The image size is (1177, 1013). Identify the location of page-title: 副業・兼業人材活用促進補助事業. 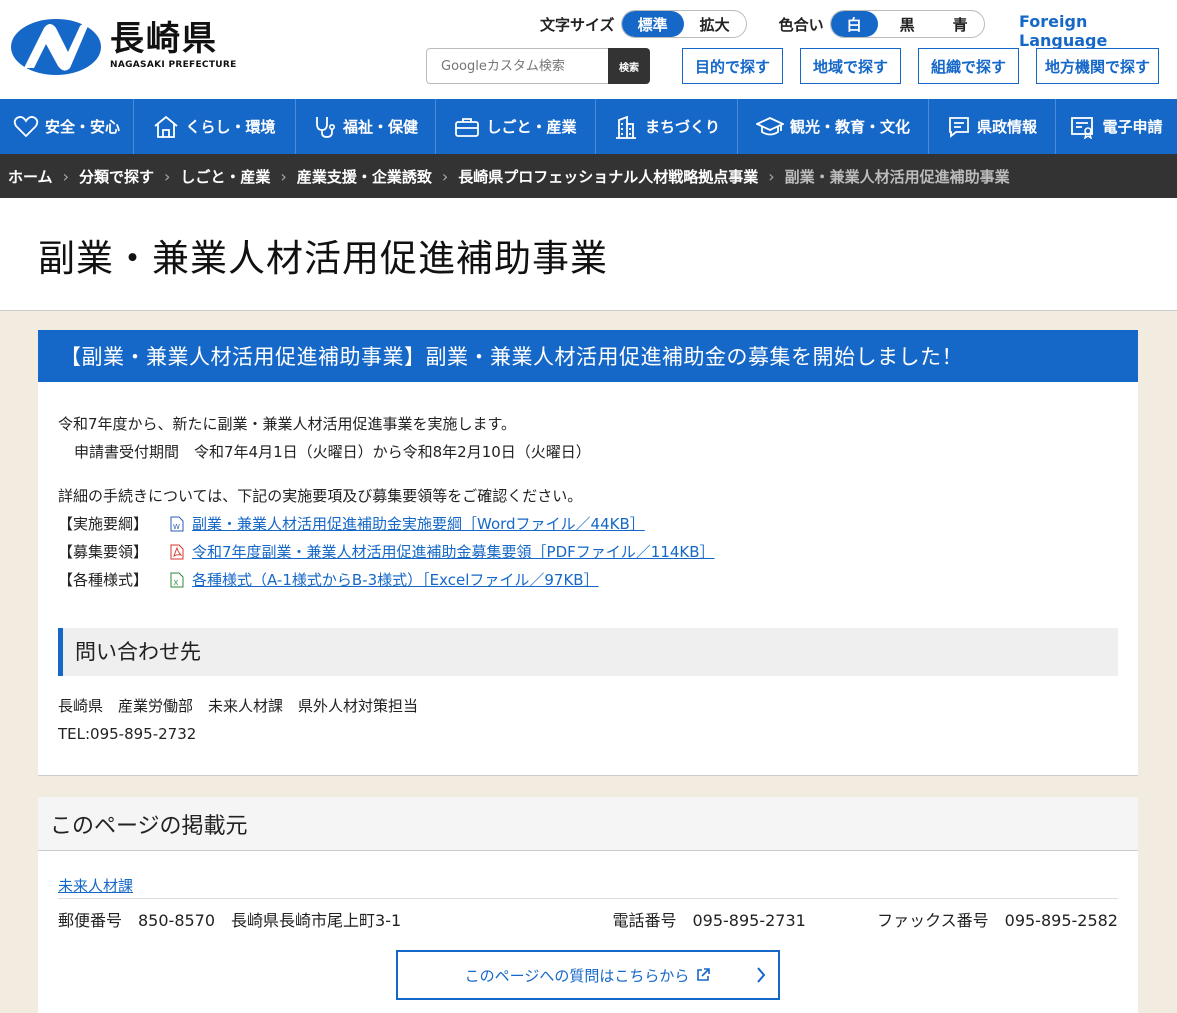
(323, 258).